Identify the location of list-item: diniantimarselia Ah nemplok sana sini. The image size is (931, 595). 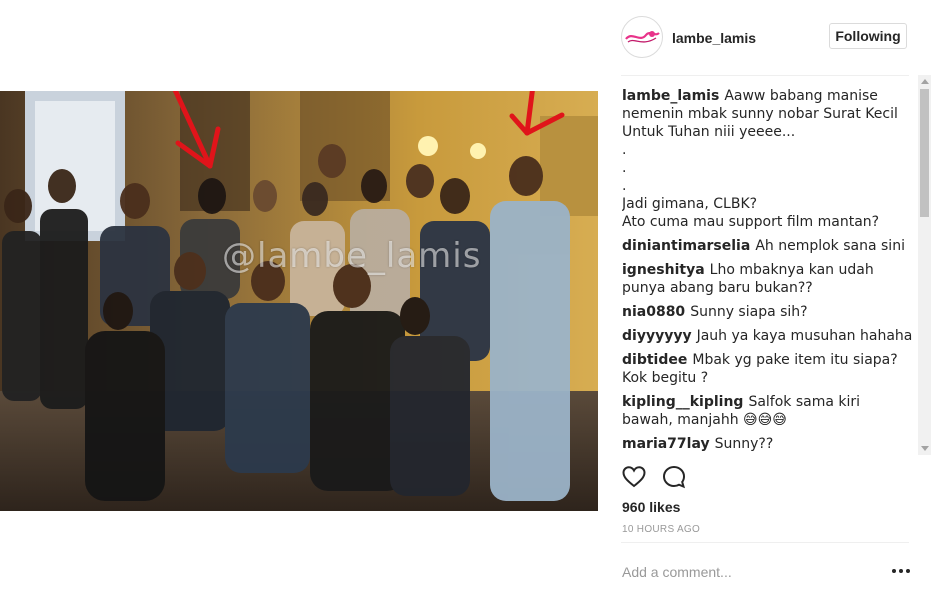
(768, 246).